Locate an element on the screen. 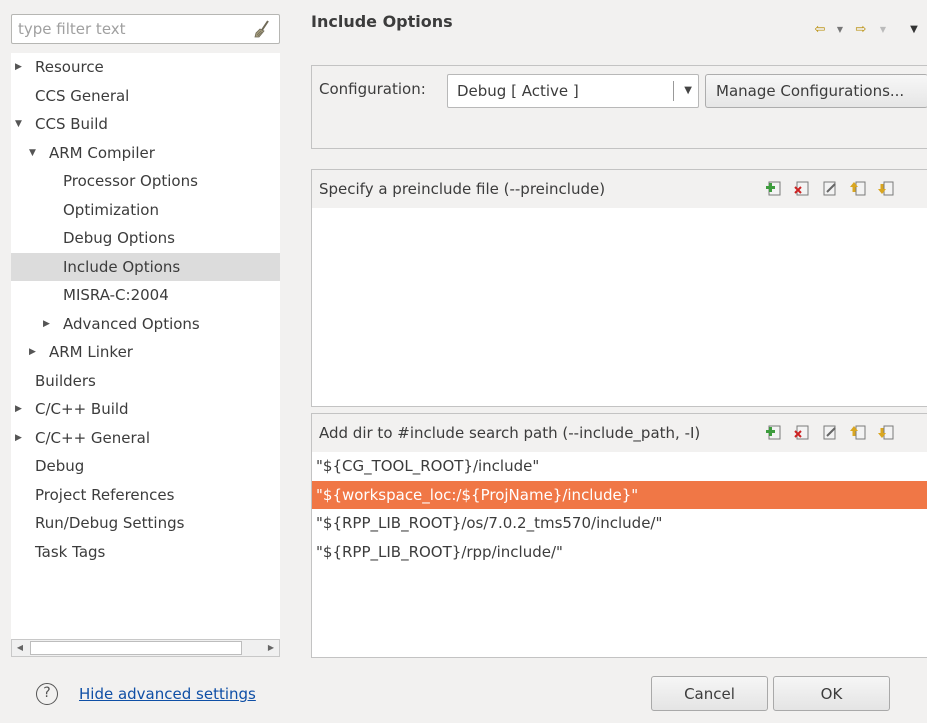  filter-input is located at coordinates (127, 29).